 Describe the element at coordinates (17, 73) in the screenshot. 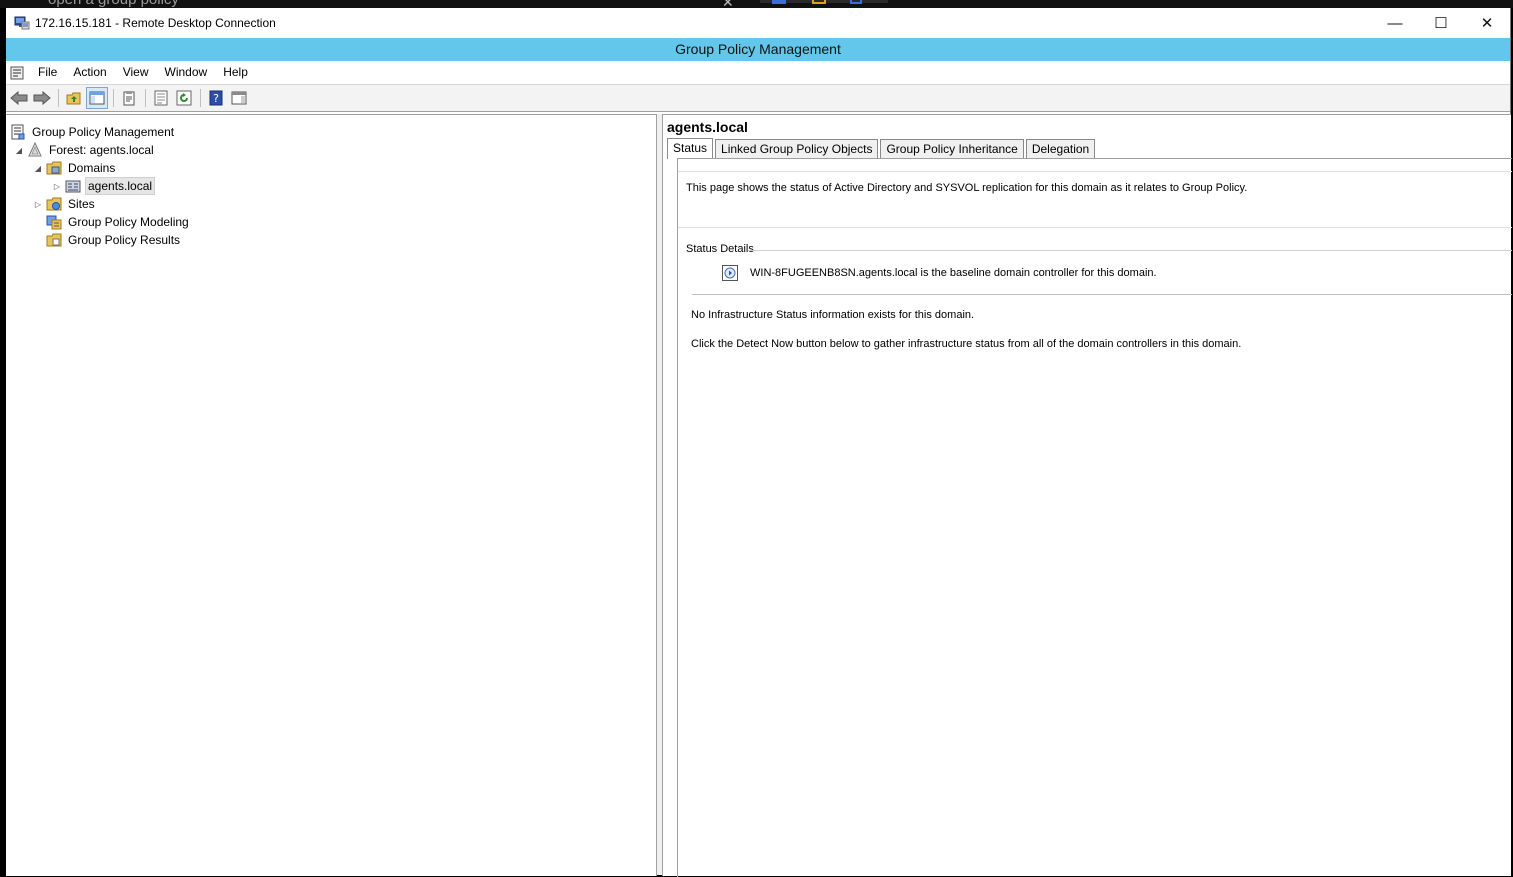

I see `console-icon` at that location.